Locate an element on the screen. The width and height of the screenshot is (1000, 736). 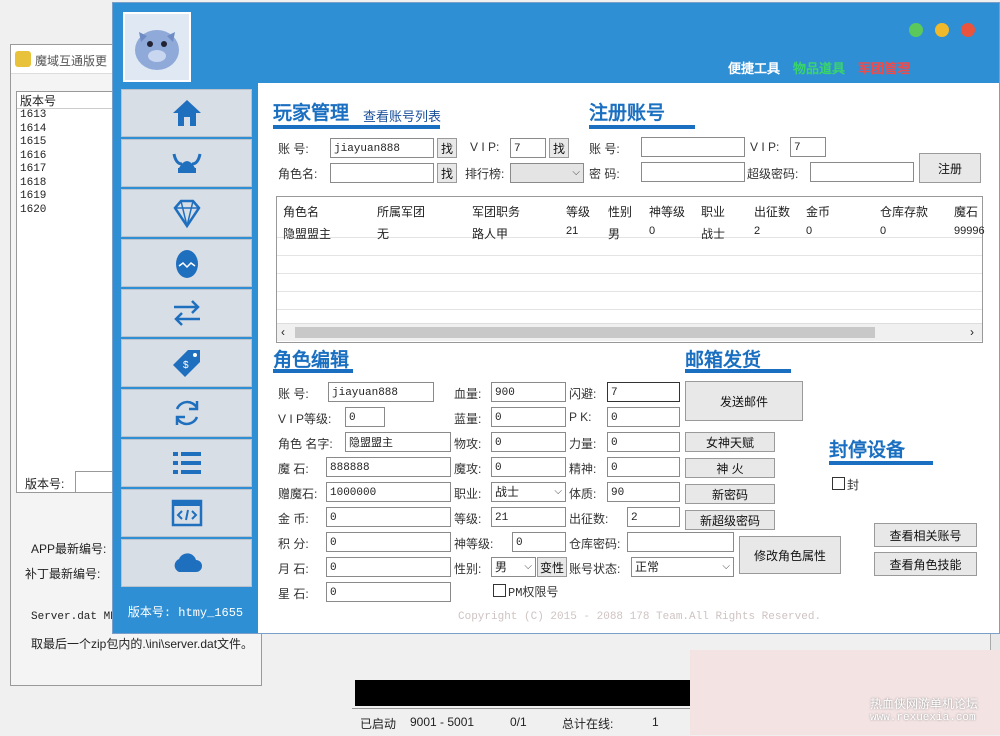
goddess-talent-button: 女神天赋 is located at coordinates (730, 442).